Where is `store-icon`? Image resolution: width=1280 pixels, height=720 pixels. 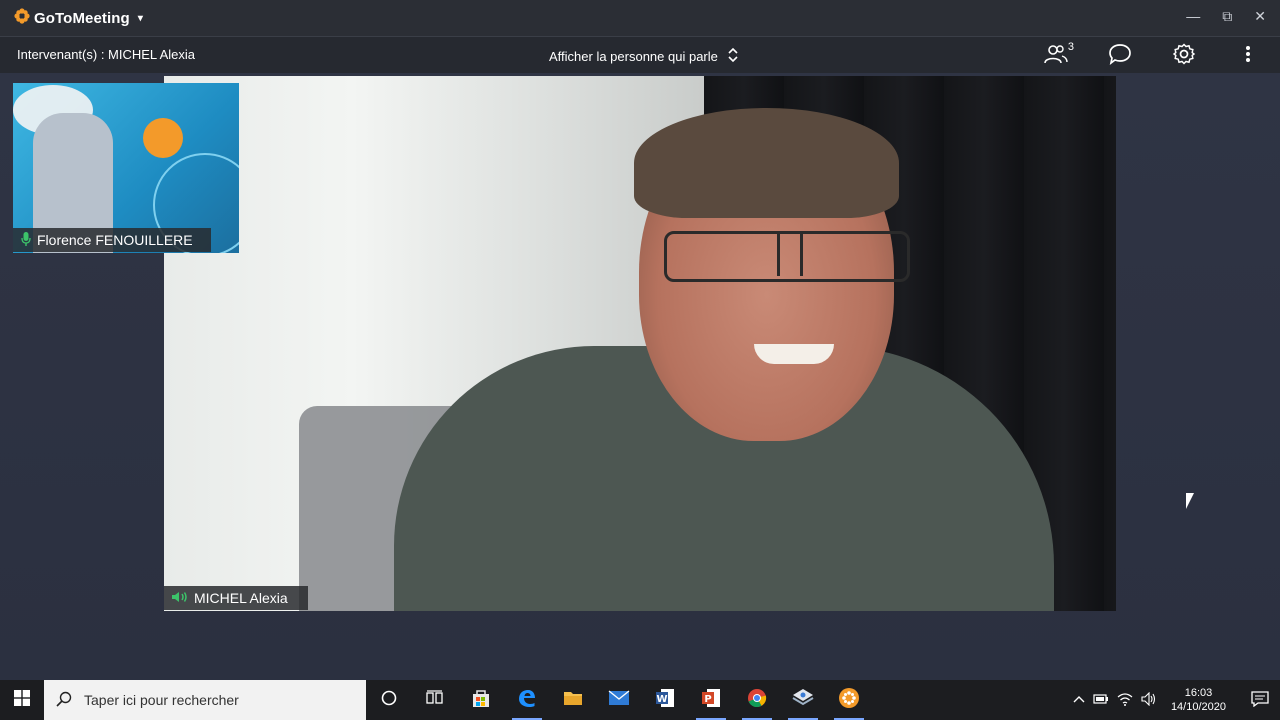 store-icon is located at coordinates (481, 700).